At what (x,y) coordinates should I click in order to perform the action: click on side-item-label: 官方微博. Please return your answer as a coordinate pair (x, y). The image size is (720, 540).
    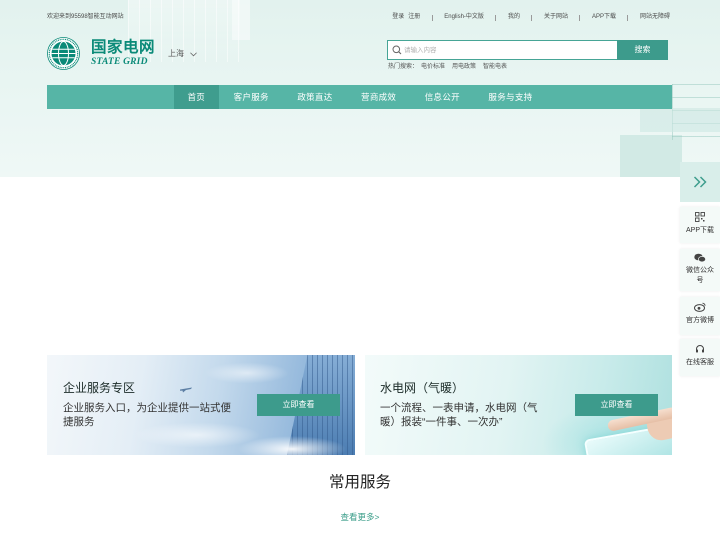
    Looking at the image, I should click on (700, 320).